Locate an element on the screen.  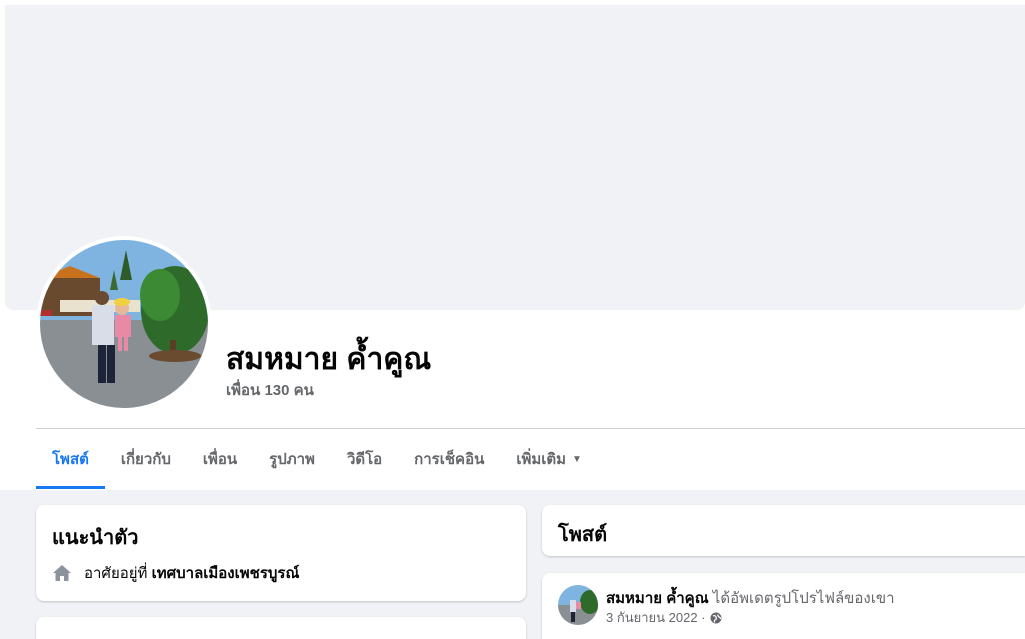
post-action: ได้อัพเดตรูปโปรไฟล์ของเขา is located at coordinates (803, 598).